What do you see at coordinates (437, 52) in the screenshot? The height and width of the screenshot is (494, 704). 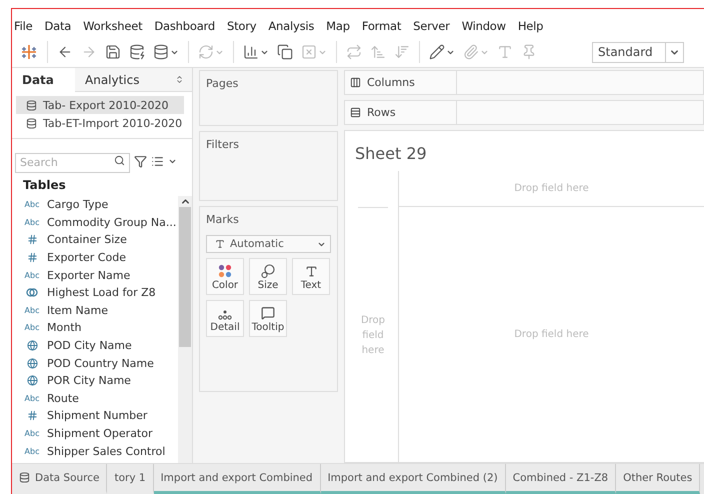 I see `pencil-icon` at bounding box center [437, 52].